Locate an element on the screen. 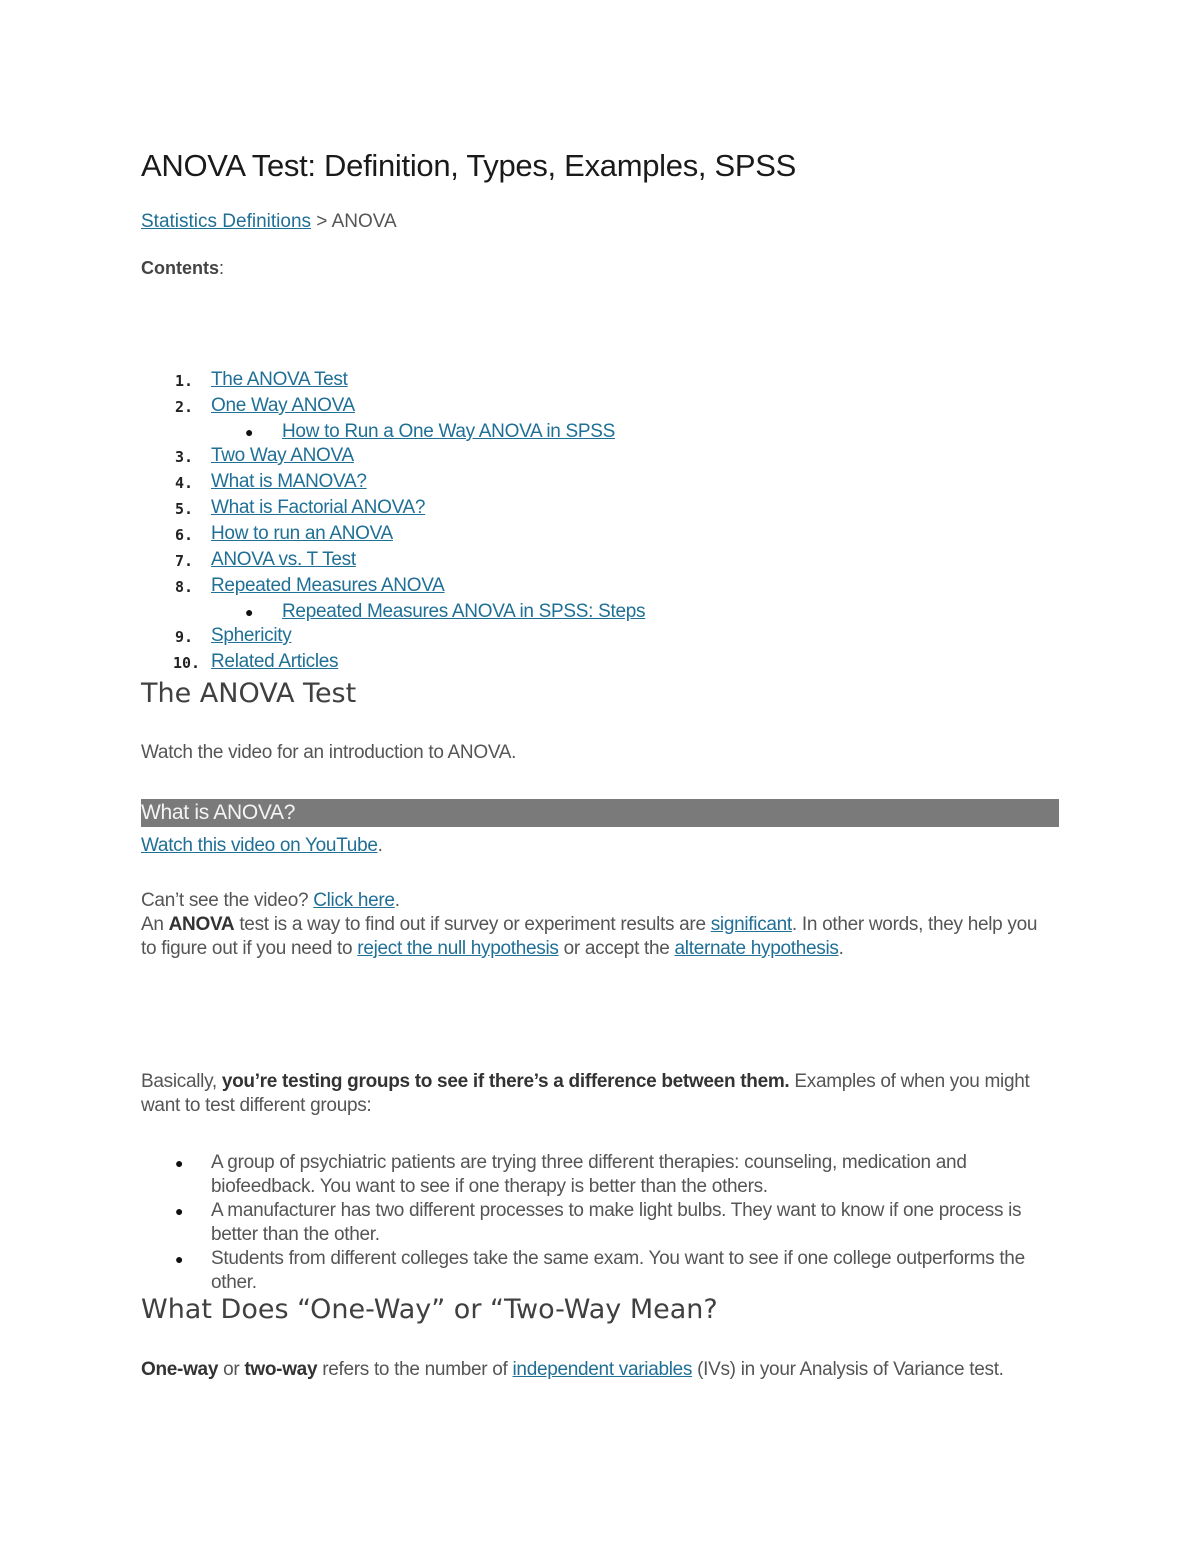 Image resolution: width=1200 pixels, height=1553 pixels. alternate-hypothesis-link: alternate hypothesis is located at coordinates (757, 948).